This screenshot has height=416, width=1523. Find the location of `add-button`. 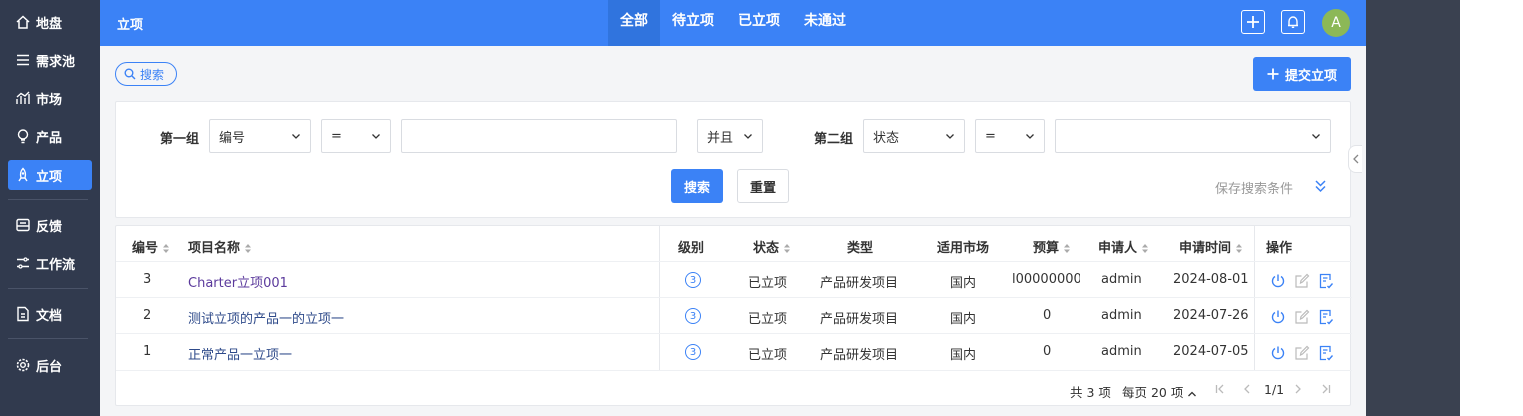

add-button is located at coordinates (1253, 22).